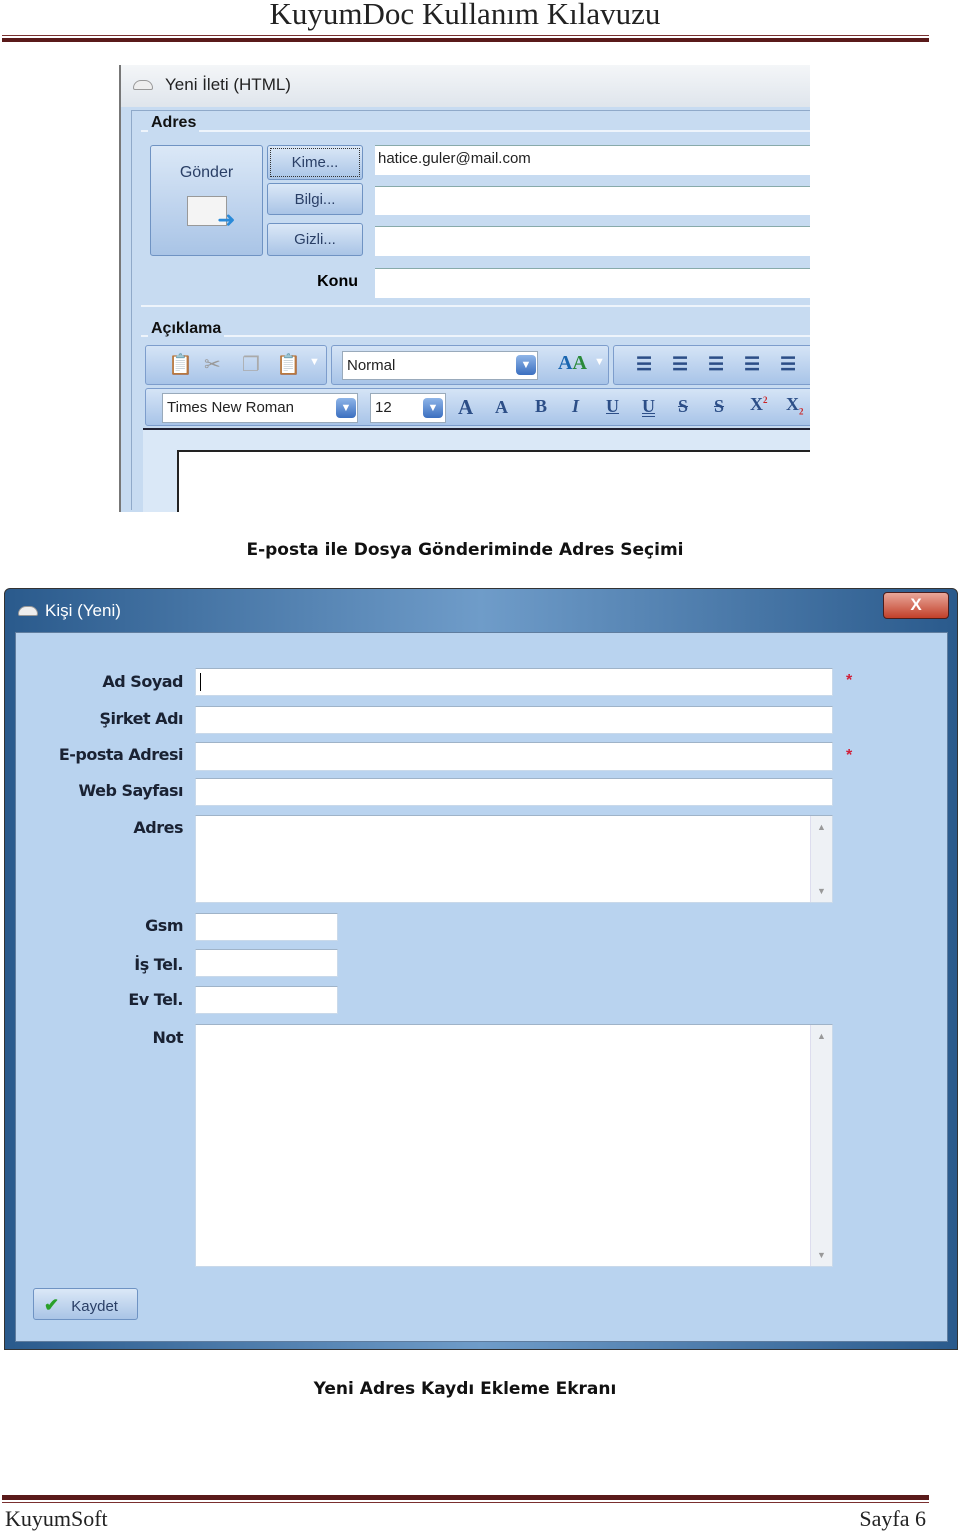 Image resolution: width=960 pixels, height=1536 pixels. Describe the element at coordinates (186, 329) in the screenshot. I see `description-group-label: Açıklama` at that location.